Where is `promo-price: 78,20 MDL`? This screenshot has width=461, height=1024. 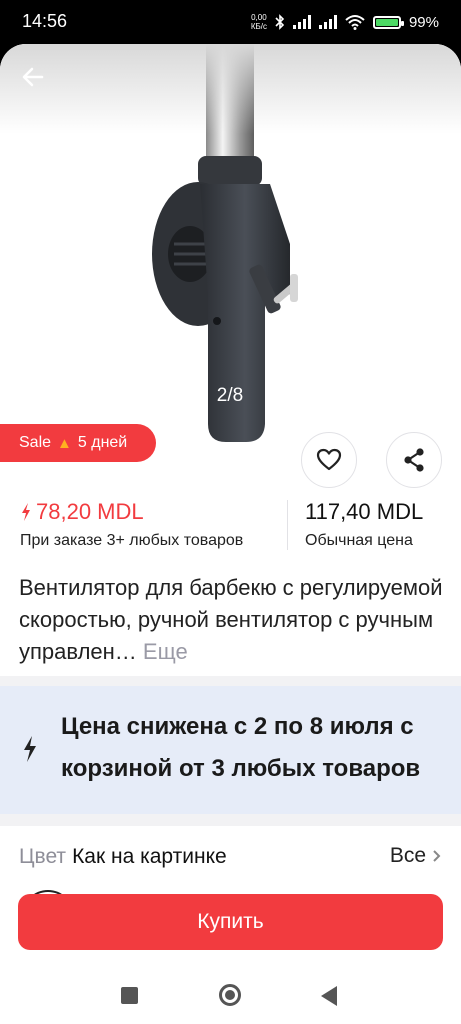 promo-price: 78,20 MDL is located at coordinates (131, 512).